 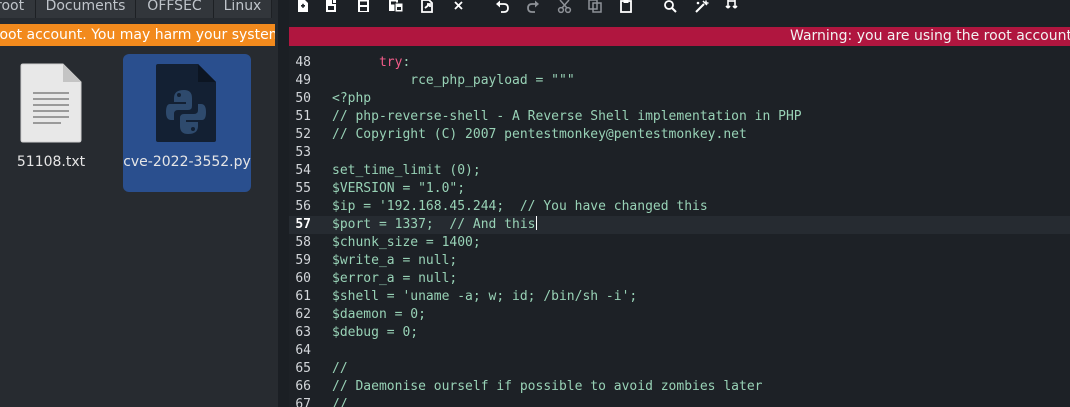 I want to click on python-file-icon, so click(x=186, y=103).